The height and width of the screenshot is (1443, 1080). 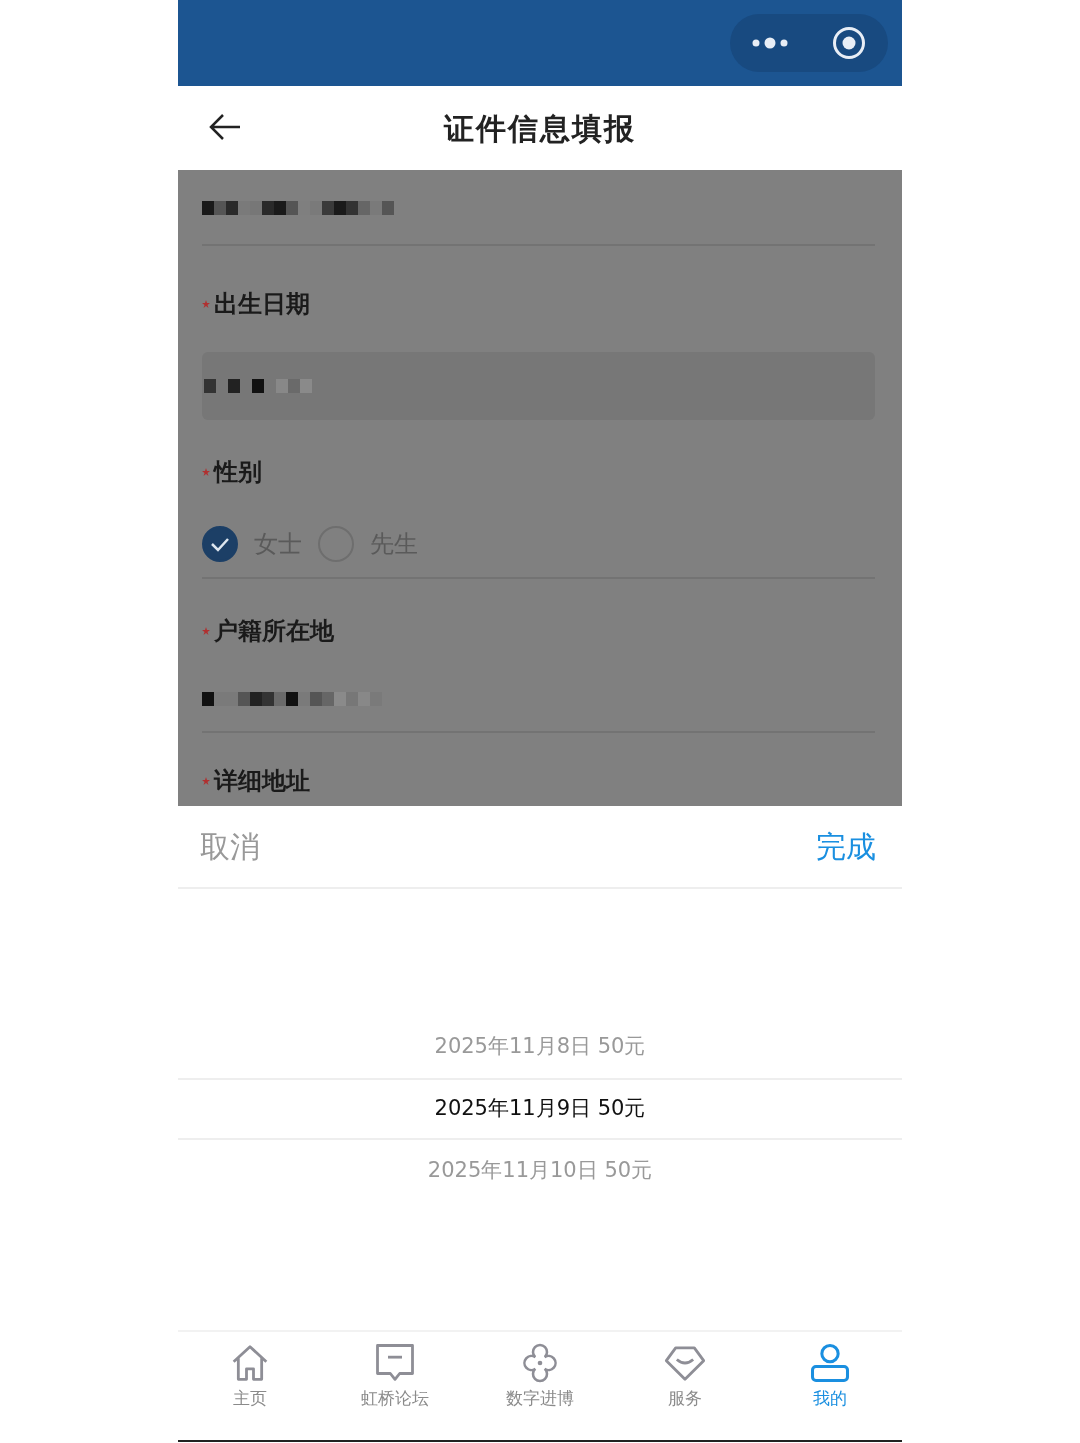 What do you see at coordinates (395, 1386) in the screenshot?
I see `tab-button: 虹桥论坛` at bounding box center [395, 1386].